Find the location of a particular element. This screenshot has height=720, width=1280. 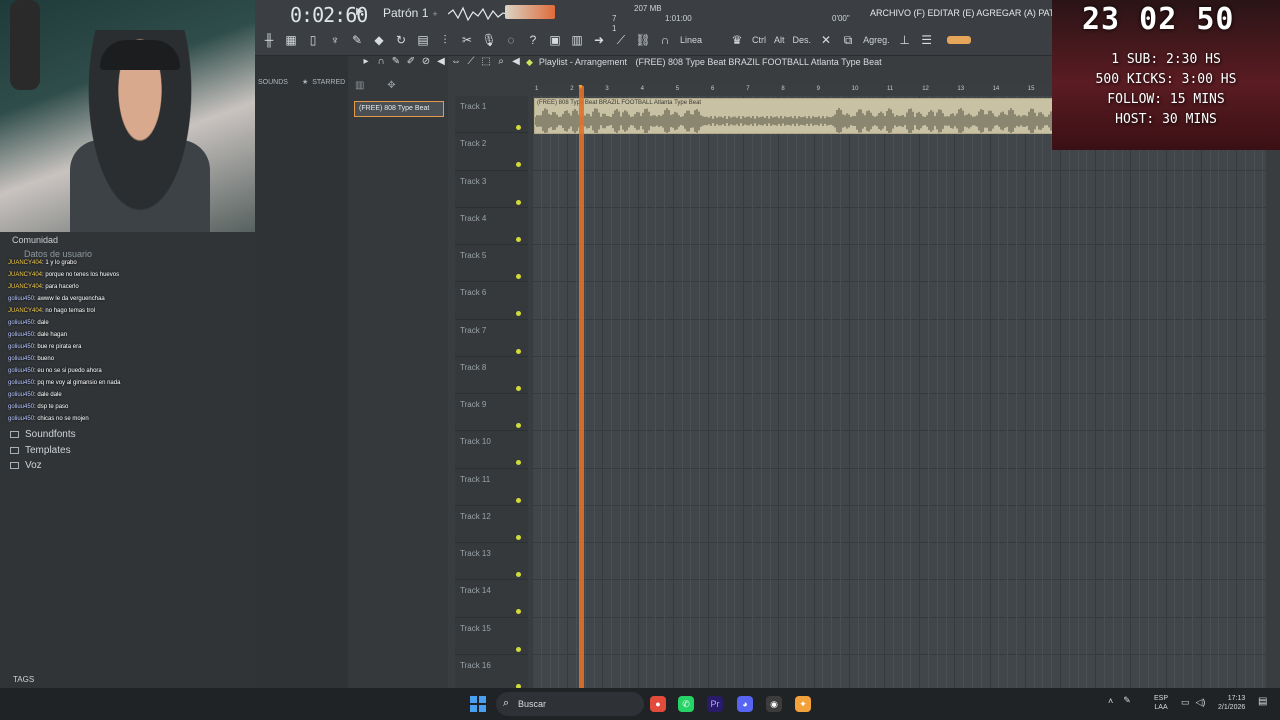

template-icon: ▣ is located at coordinates (555, 40).